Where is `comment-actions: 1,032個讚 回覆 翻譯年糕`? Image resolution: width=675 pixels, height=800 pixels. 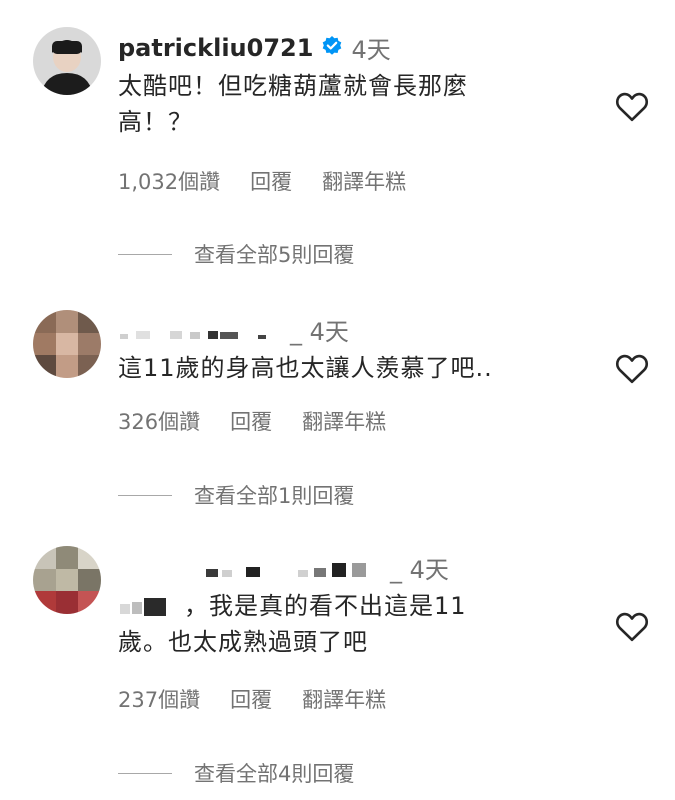
comment-actions: 1,032個讚 回覆 翻譯年糕 is located at coordinates (277, 181).